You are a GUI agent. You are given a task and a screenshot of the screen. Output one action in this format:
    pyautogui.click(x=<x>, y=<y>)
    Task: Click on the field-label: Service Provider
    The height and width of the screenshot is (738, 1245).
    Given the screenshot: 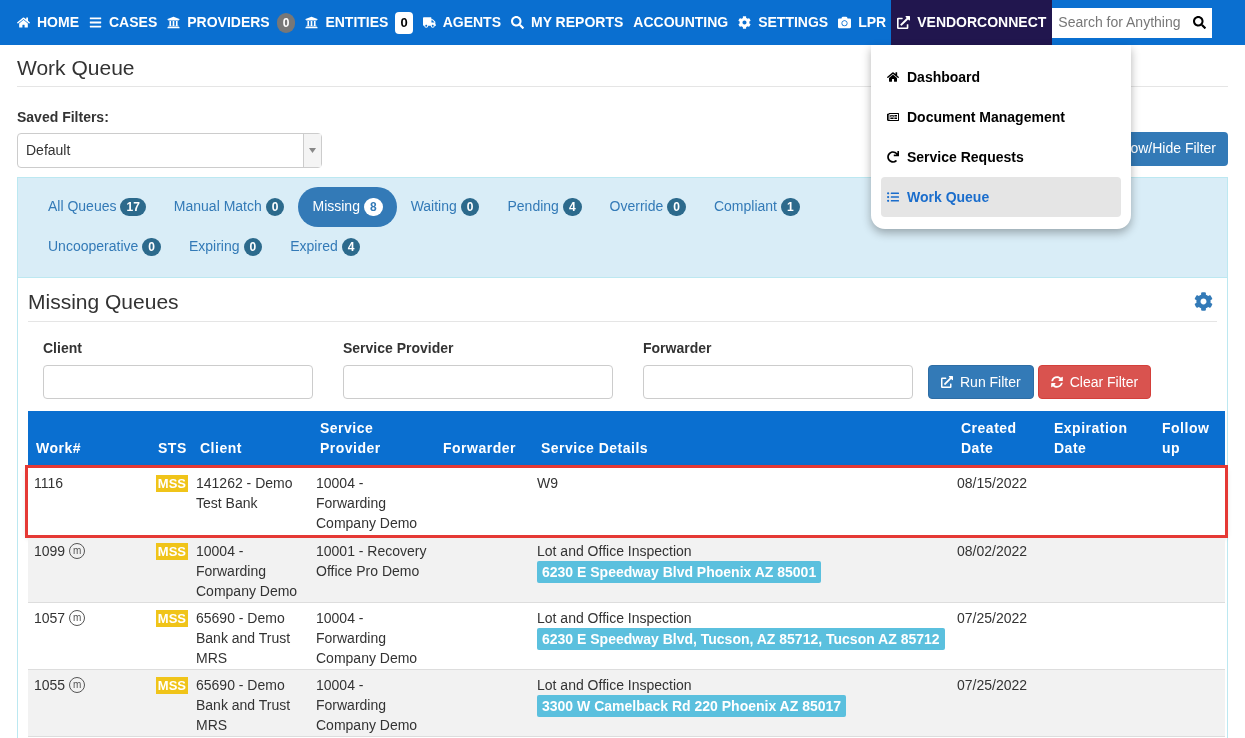 What is the action you would take?
    pyautogui.click(x=399, y=348)
    